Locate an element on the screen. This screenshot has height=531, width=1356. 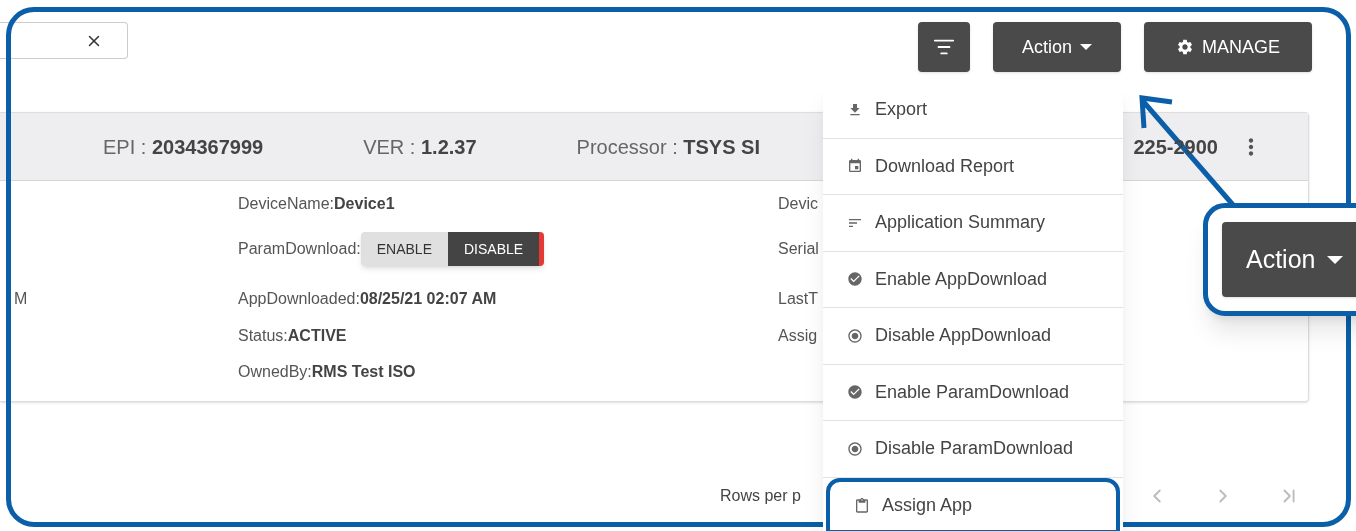
detail-field: OwnedBy:RMS Test ISO is located at coordinates (327, 372).